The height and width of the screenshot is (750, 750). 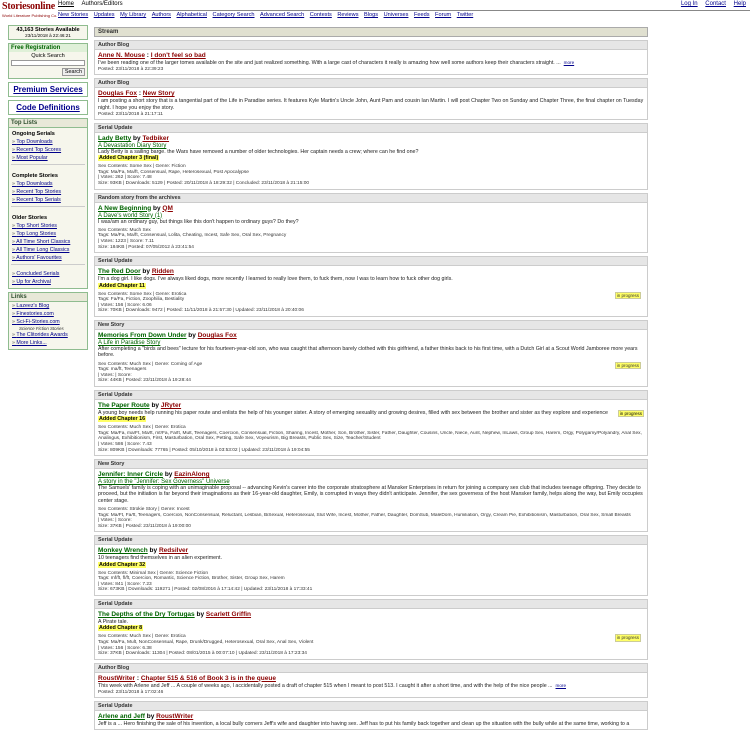 I want to click on complete-recent-top-stories: Recent Top Stories, so click(x=48, y=192).